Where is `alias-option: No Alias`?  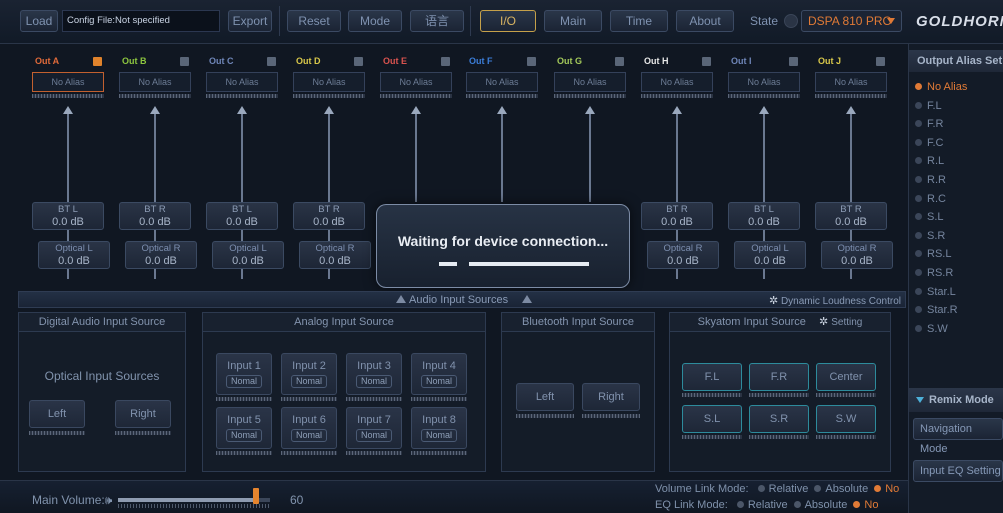 alias-option: No Alias is located at coordinates (941, 87).